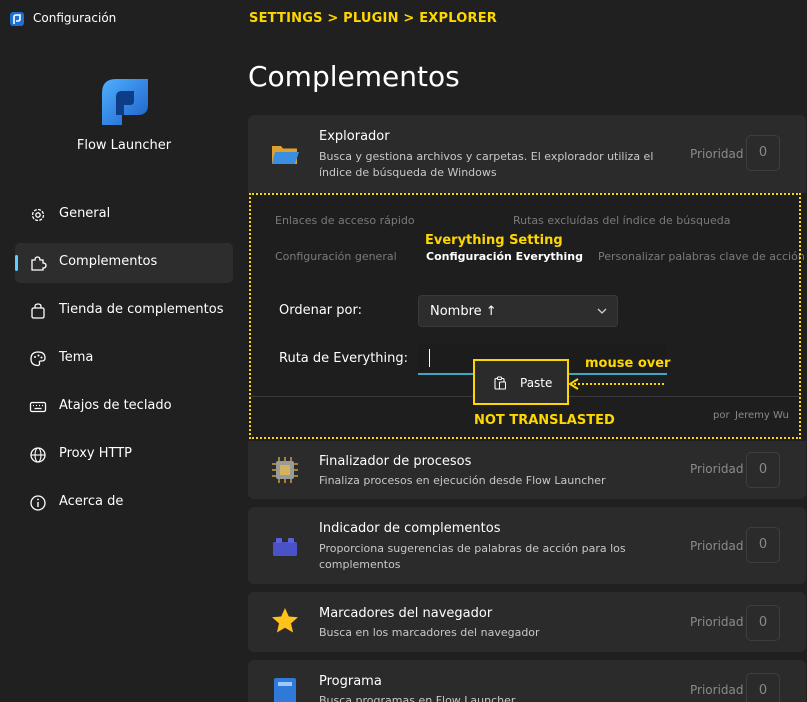  What do you see at coordinates (141, 309) in the screenshot?
I see `sidebar-item-label: Tienda de complementos` at bounding box center [141, 309].